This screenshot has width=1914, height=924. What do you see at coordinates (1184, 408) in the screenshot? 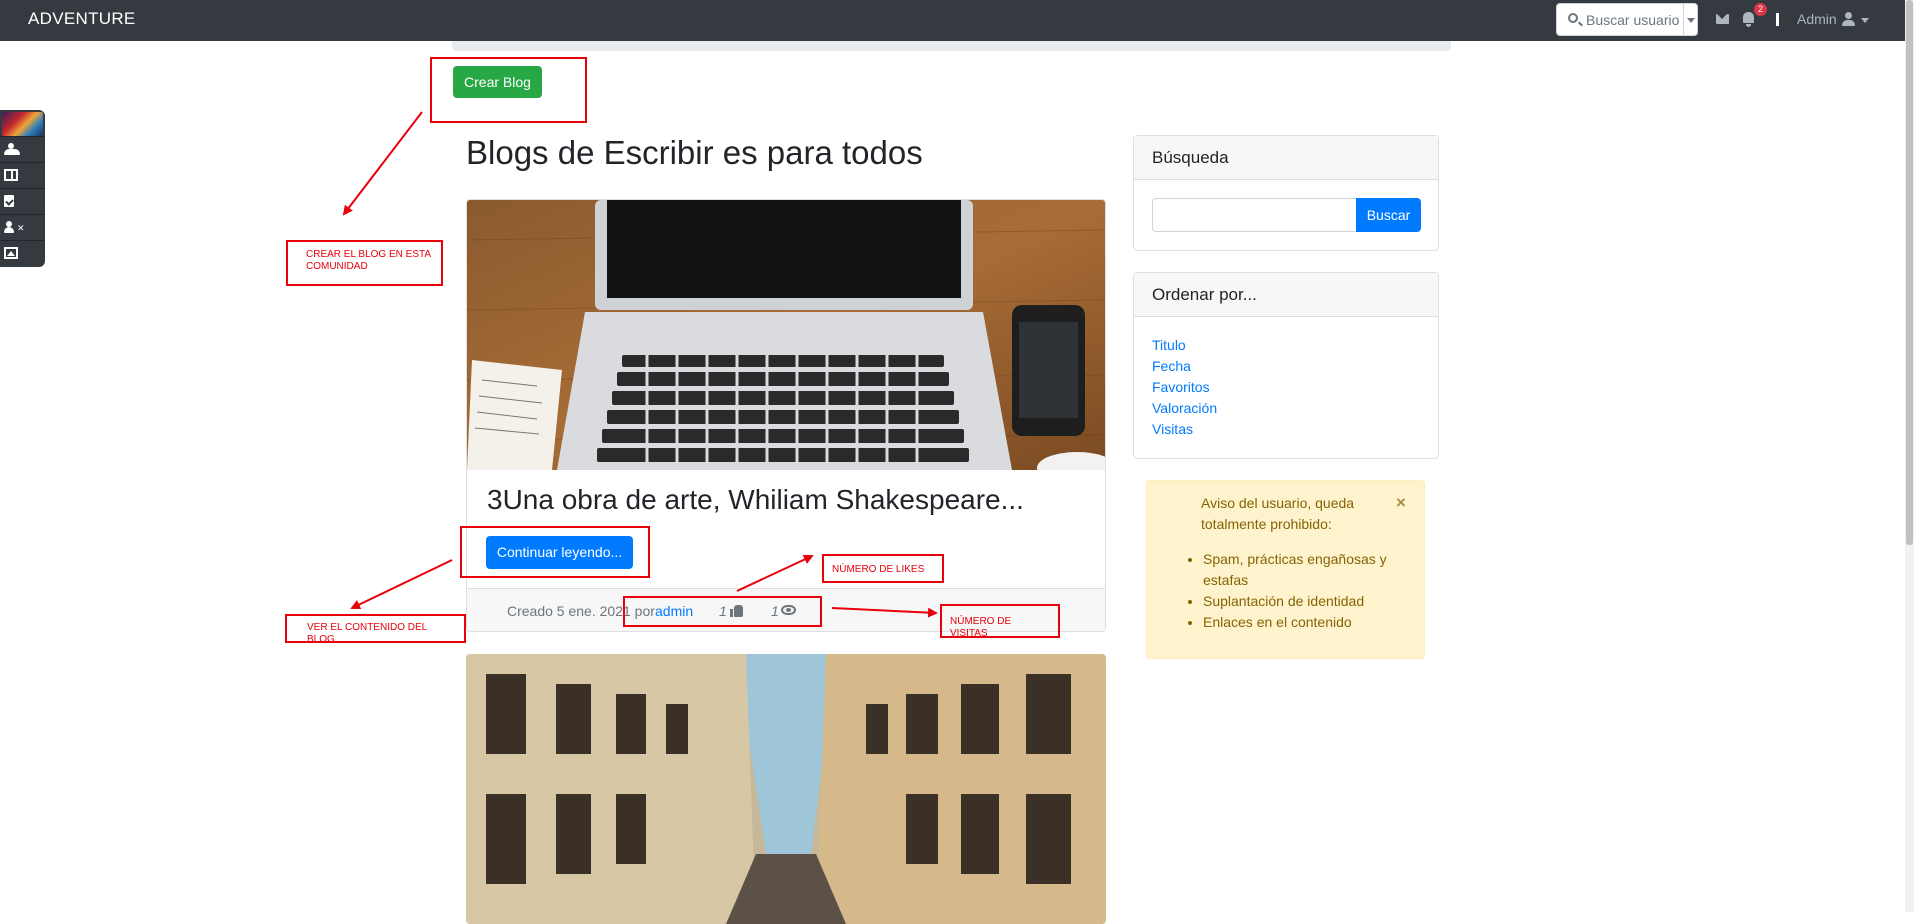
I see `order-link-rating: Valoración` at bounding box center [1184, 408].